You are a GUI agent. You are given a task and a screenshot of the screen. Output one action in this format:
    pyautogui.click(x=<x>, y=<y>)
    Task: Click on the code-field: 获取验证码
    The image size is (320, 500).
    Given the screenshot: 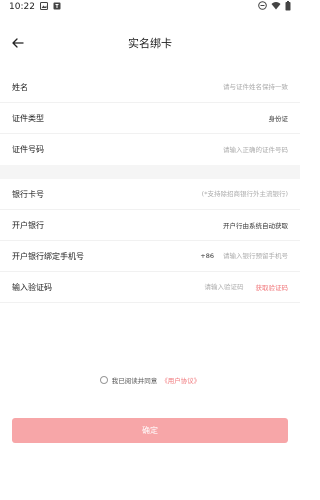 What is the action you would take?
    pyautogui.click(x=236, y=287)
    